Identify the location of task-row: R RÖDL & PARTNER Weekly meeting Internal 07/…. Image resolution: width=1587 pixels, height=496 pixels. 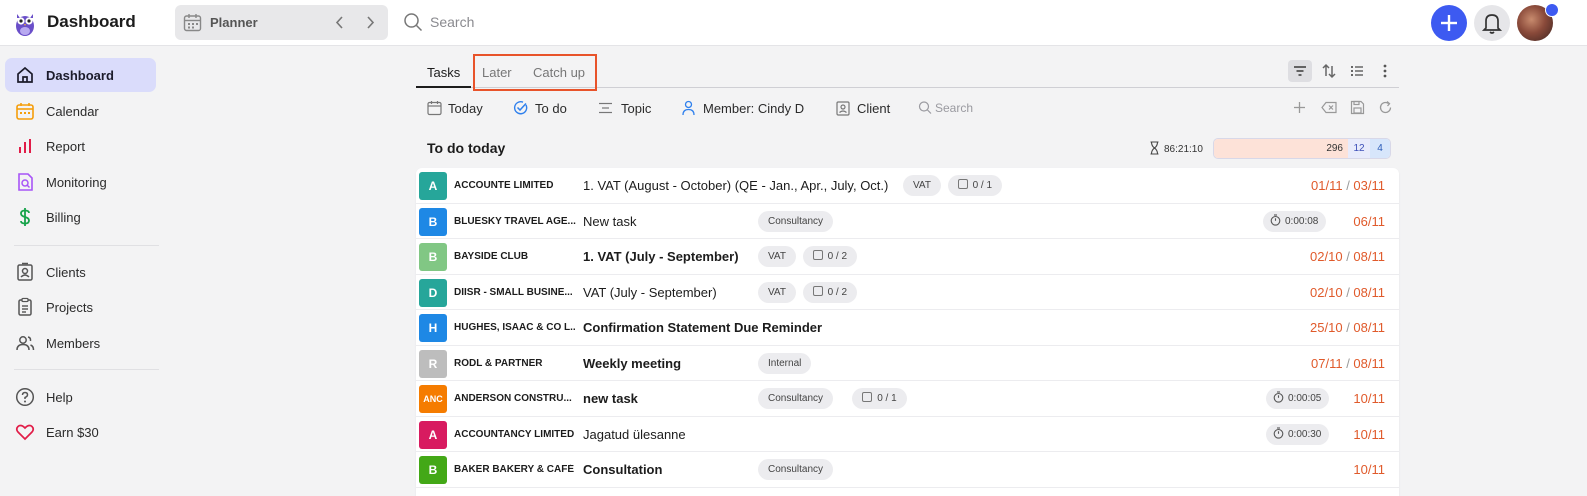
(907, 363).